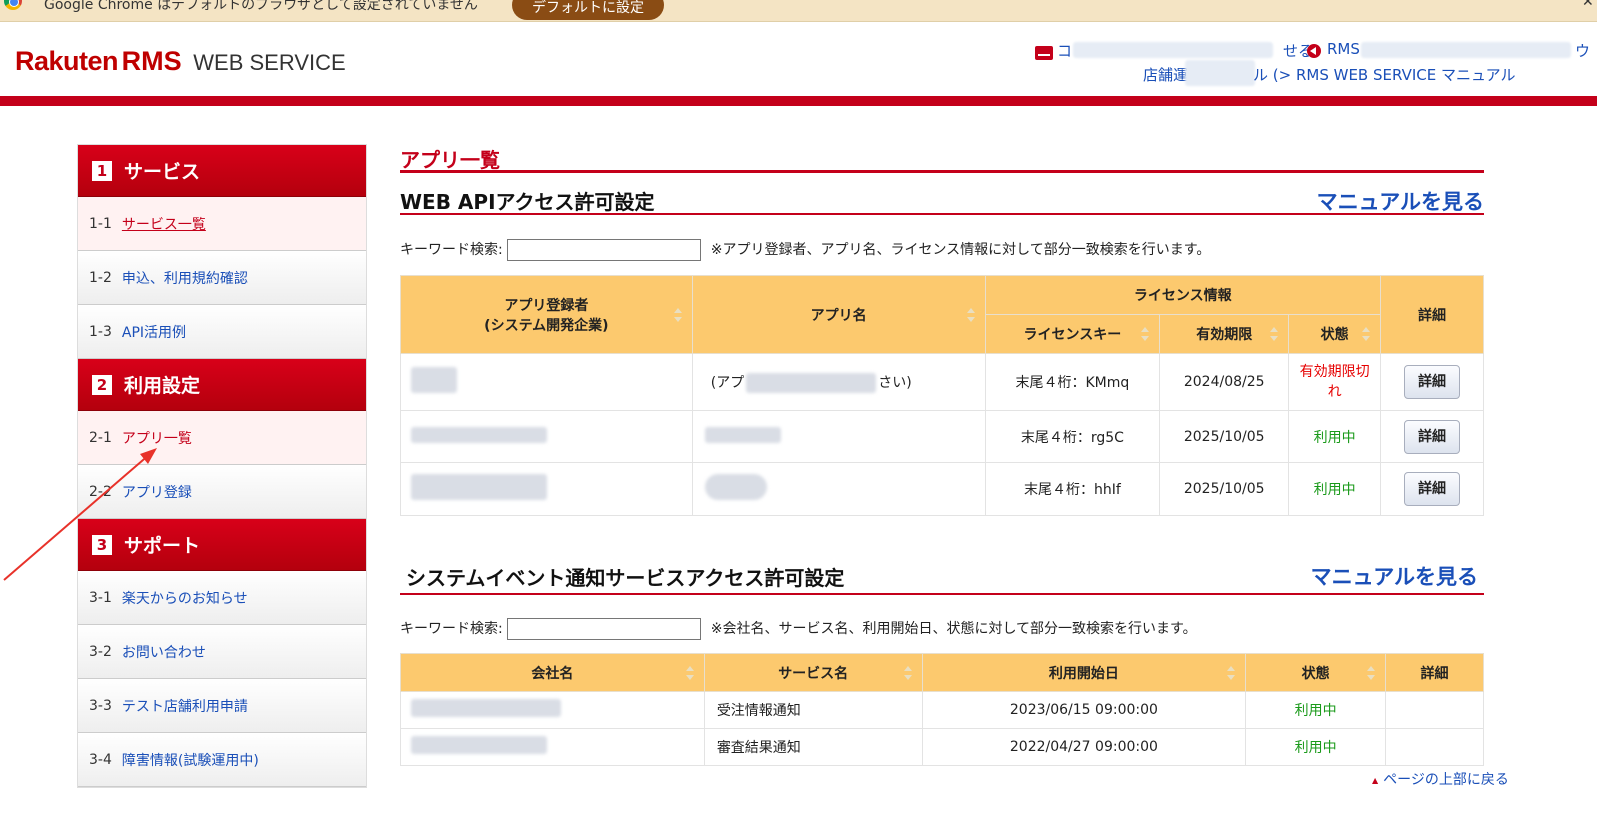  What do you see at coordinates (588, 10) in the screenshot?
I see `set-default-button: デフォルトに設定` at bounding box center [588, 10].